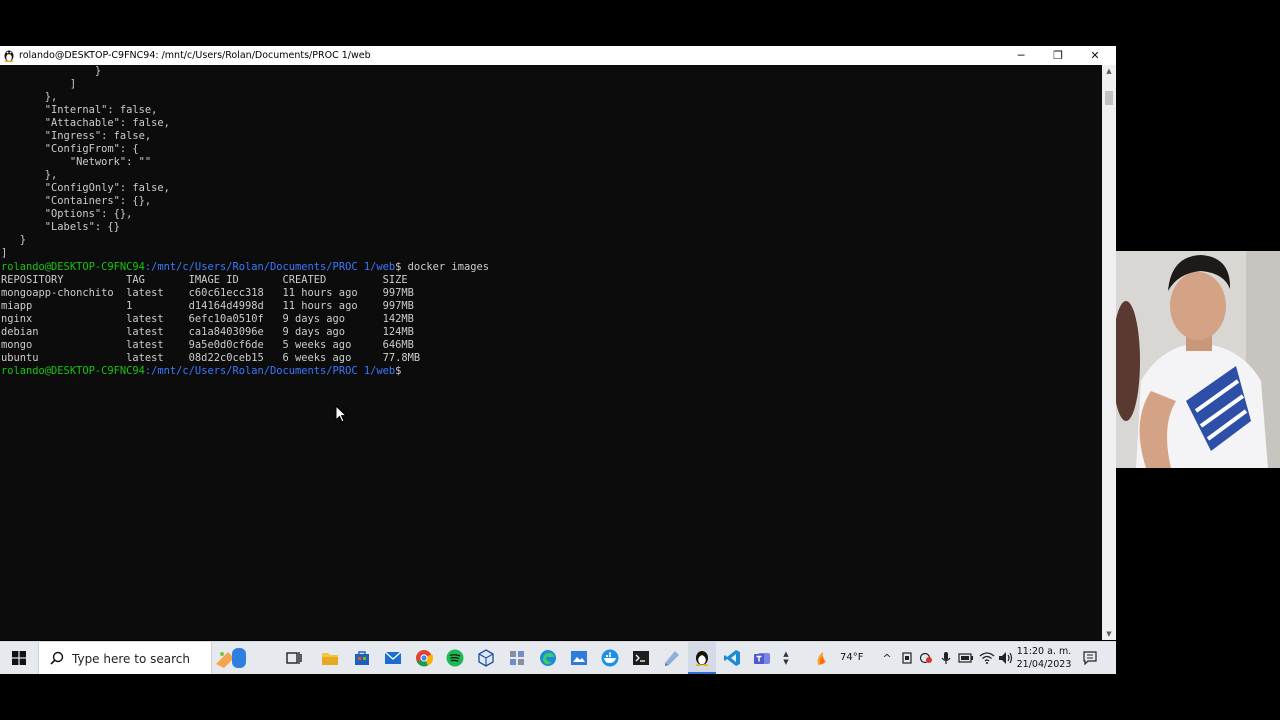 The image size is (1280, 720). Describe the element at coordinates (786, 654) in the screenshot. I see `chevron-up-icon: ▲` at that location.